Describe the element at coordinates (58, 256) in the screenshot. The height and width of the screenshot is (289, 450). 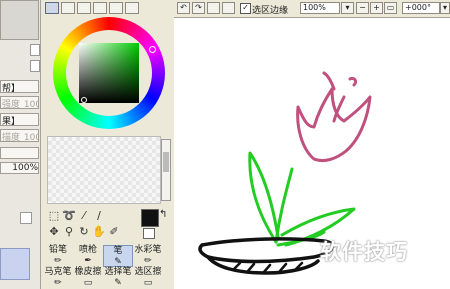
I see `brush-pencil: 铅笔 ✏` at that location.